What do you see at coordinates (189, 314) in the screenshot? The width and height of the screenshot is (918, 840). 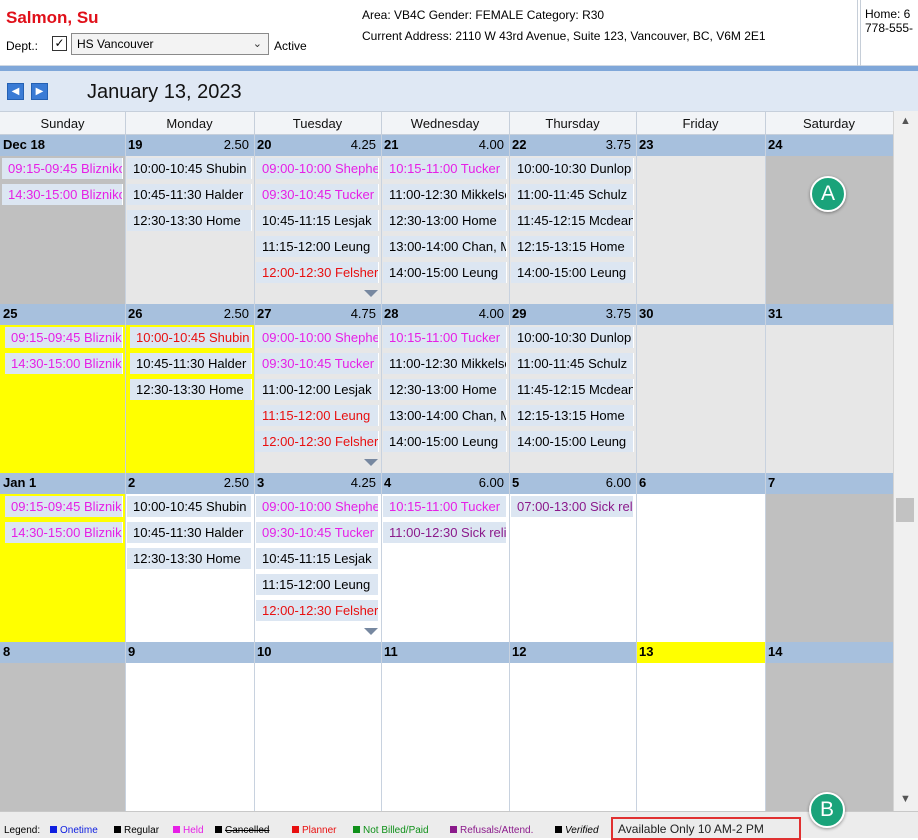 I see `day-number-bar: 26 2.50` at bounding box center [189, 314].